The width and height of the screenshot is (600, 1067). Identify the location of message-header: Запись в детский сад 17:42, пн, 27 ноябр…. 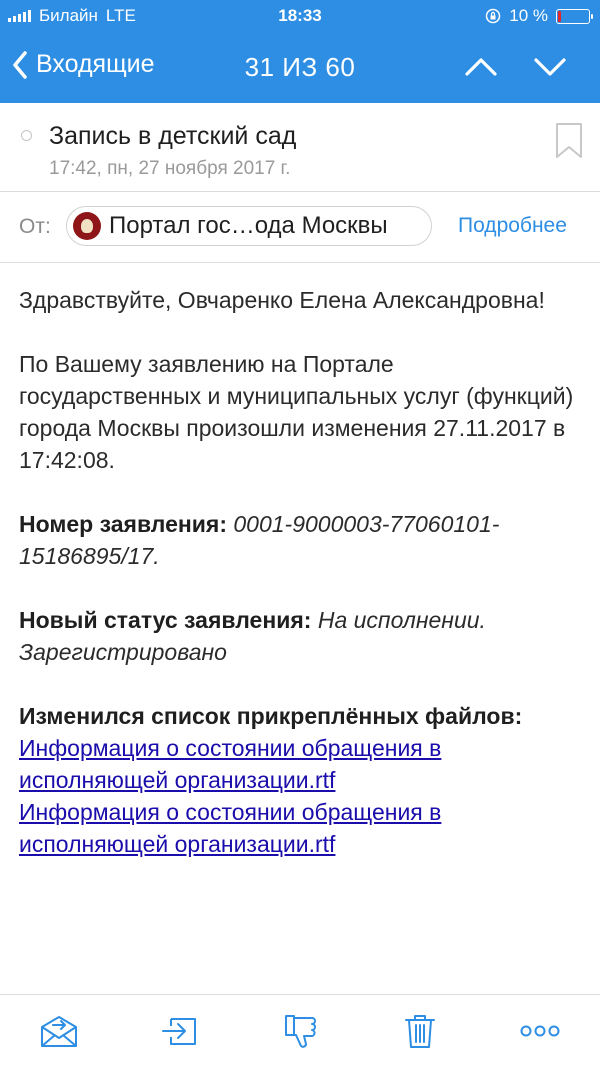
(300, 147).